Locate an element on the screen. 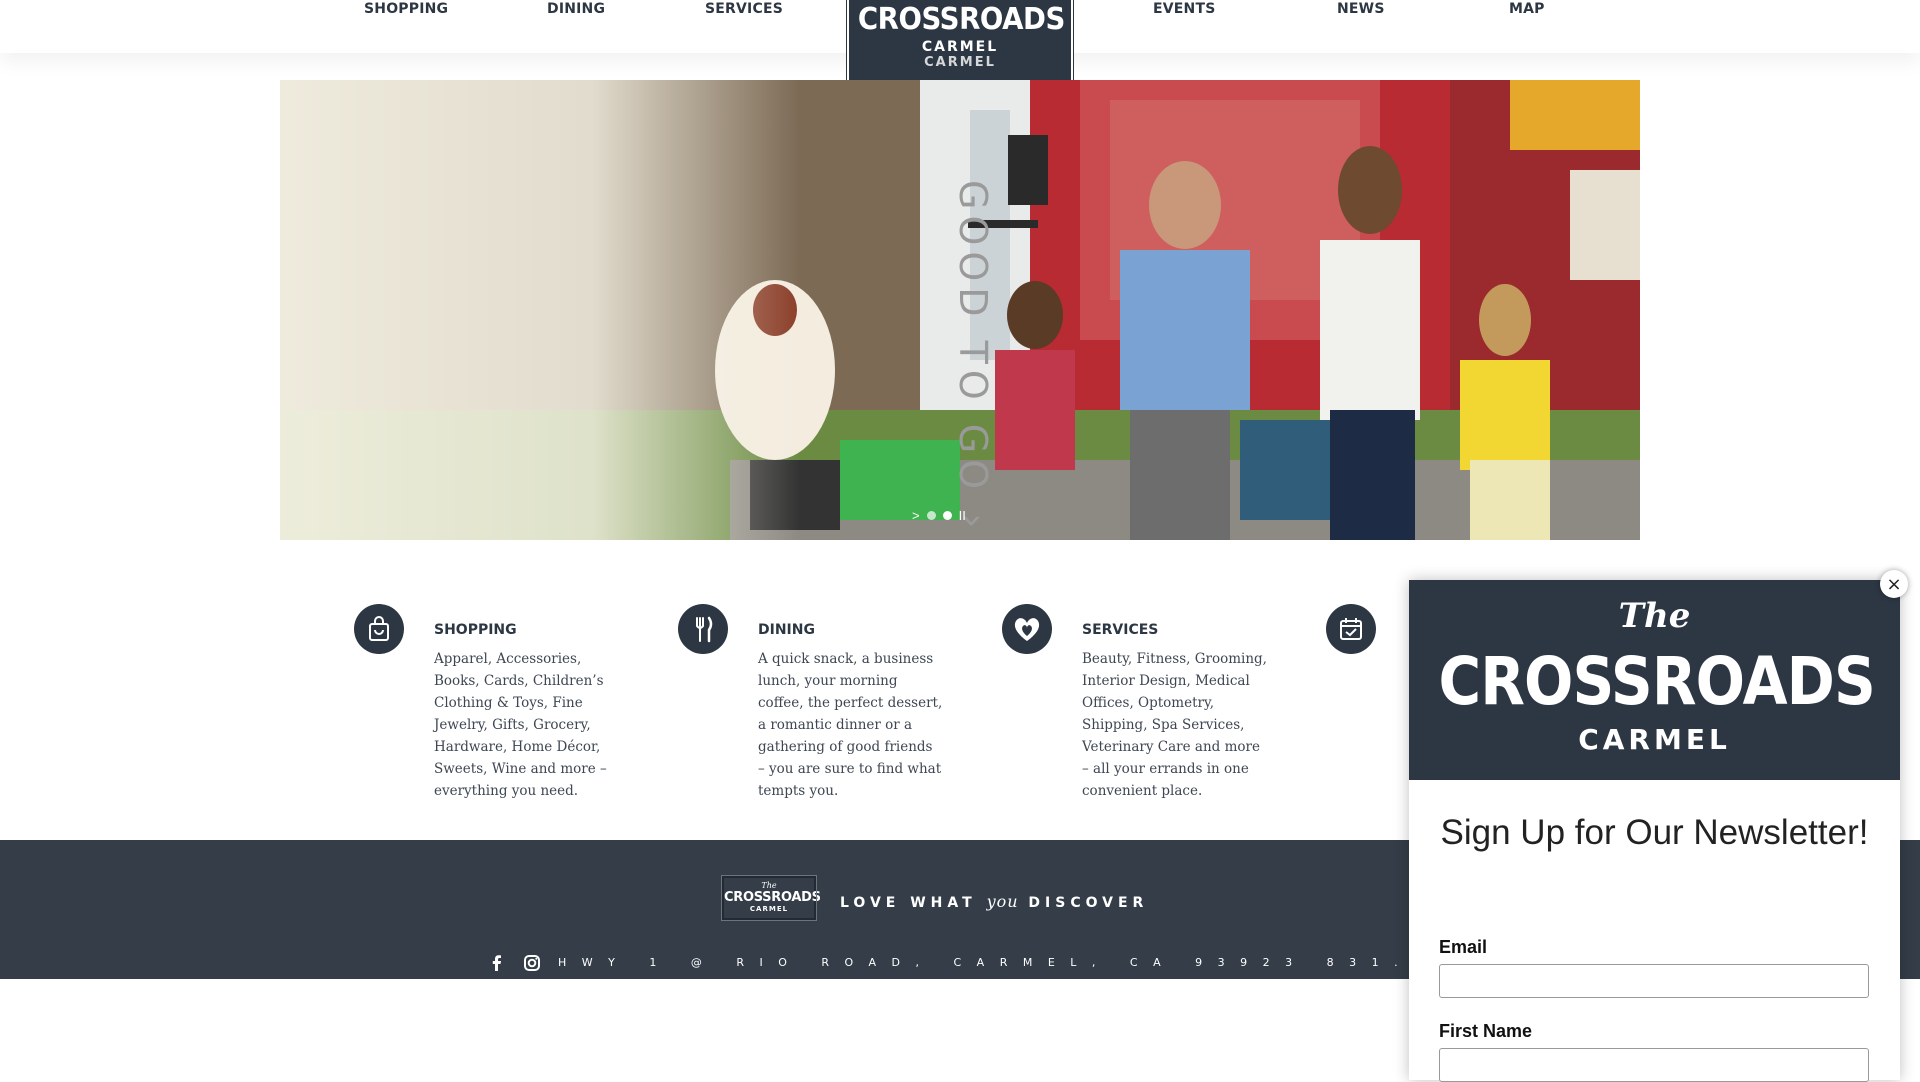  calendar-check-icon is located at coordinates (1351, 629).